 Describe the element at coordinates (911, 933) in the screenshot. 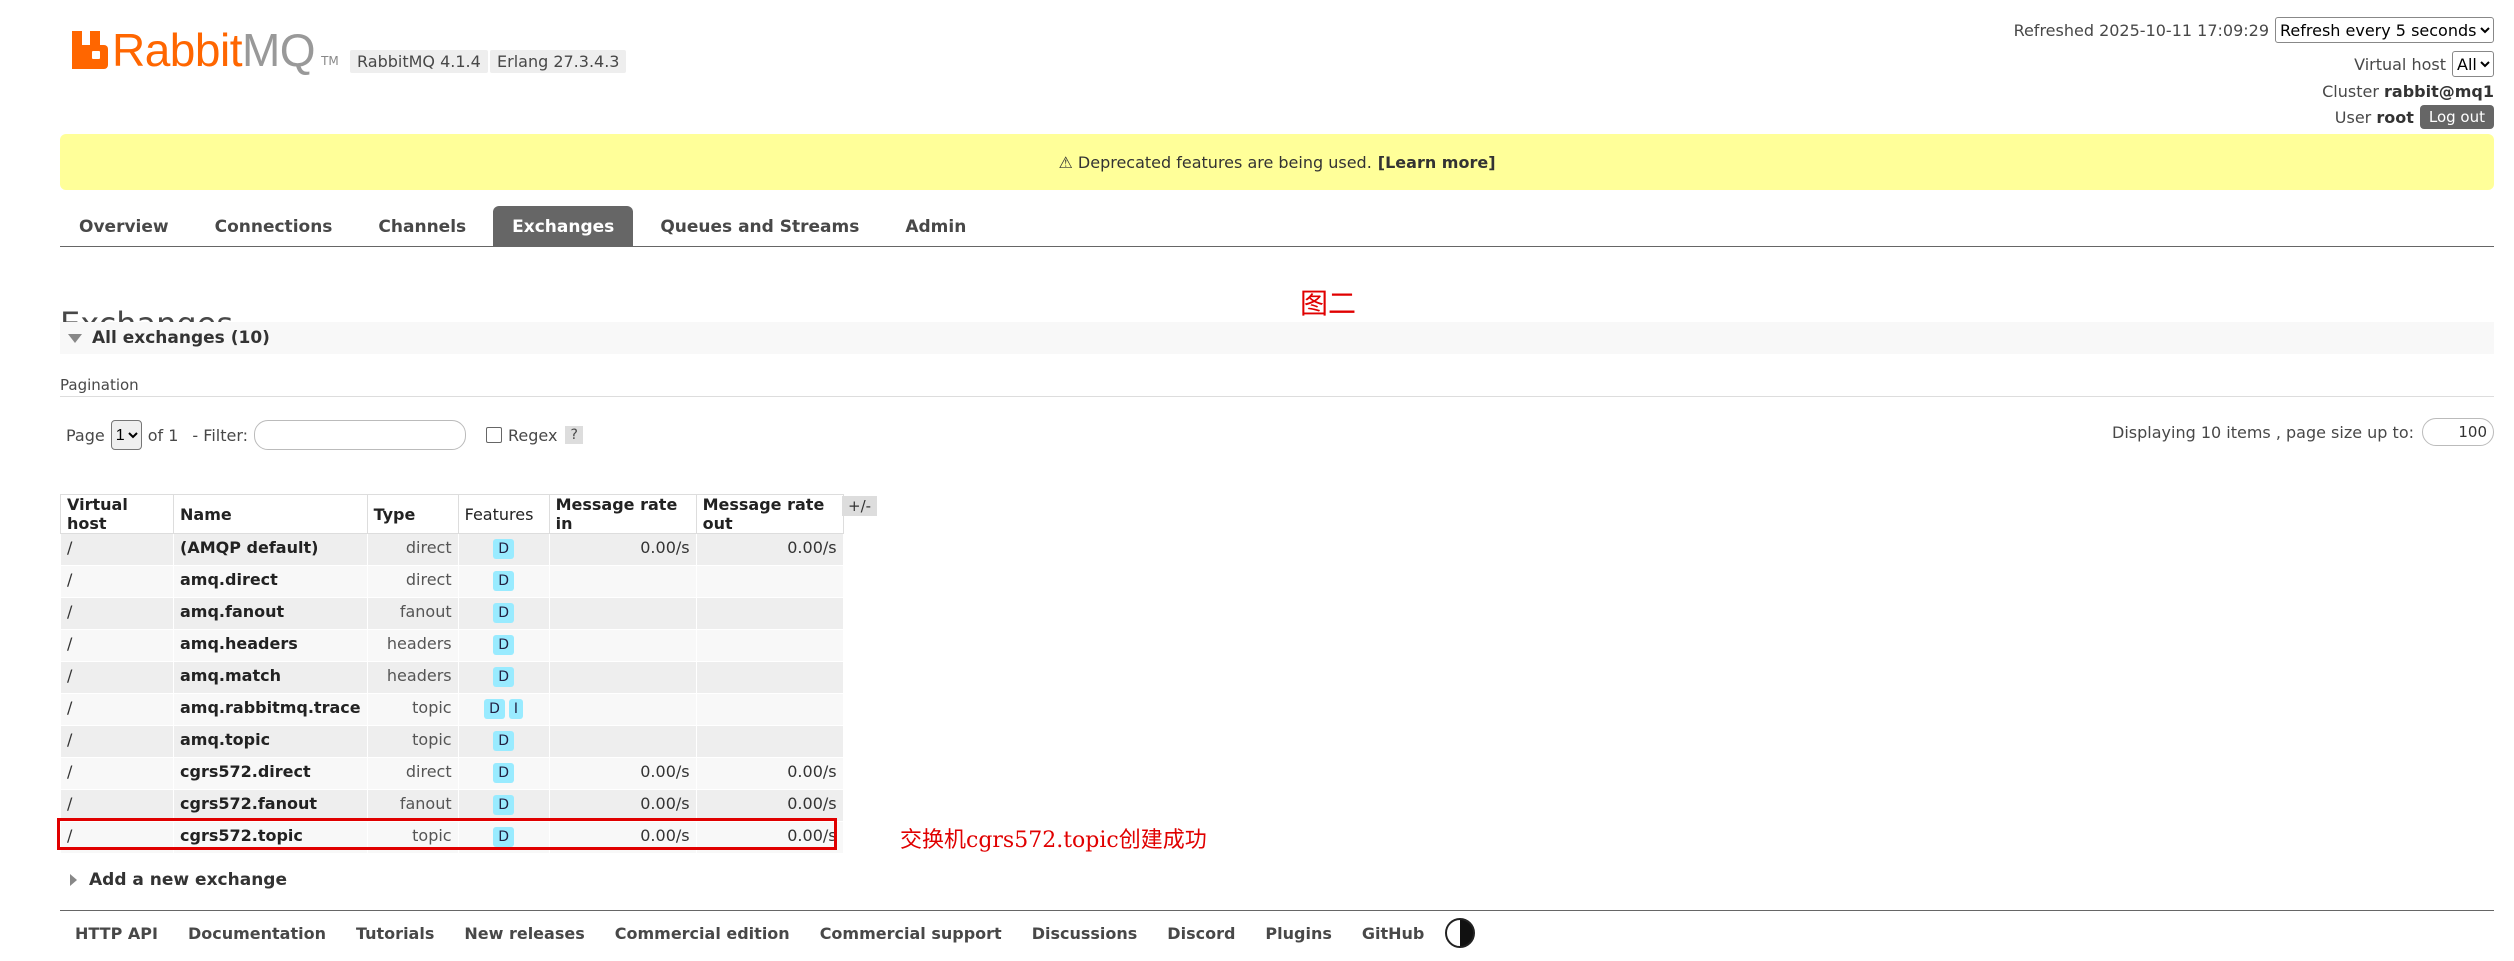

I see `footer-link-commercial-support: Commercial support` at that location.